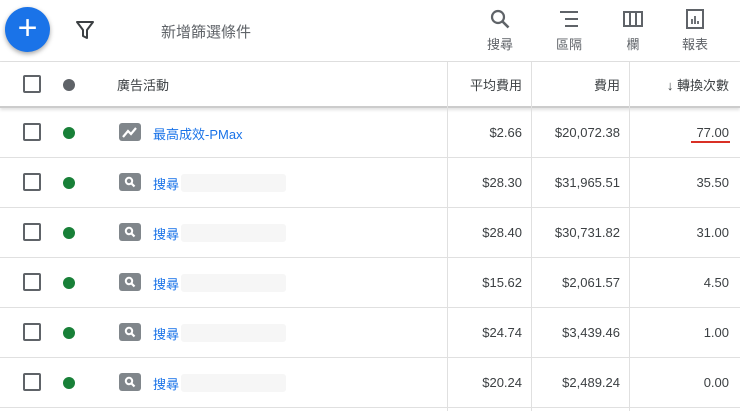 The height and width of the screenshot is (411, 740). I want to click on conversions-cell: 35.50, so click(712, 182).